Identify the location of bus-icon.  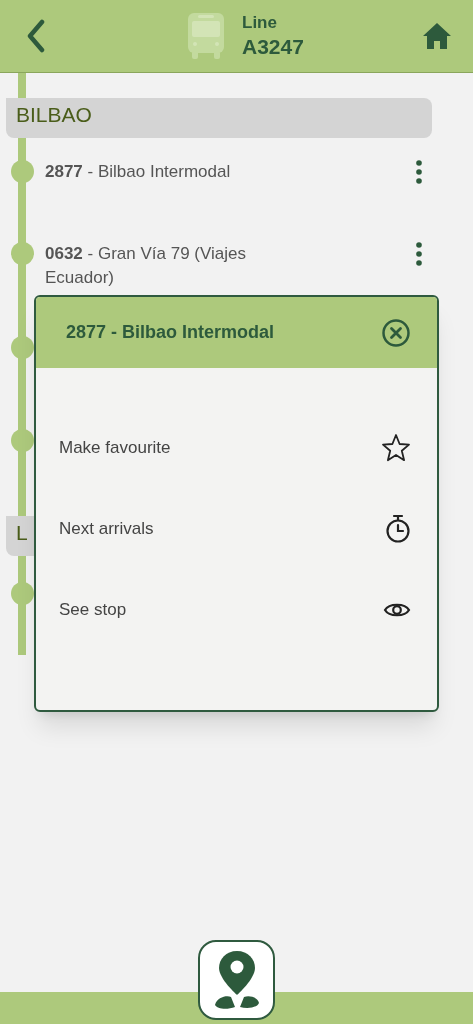
(206, 36).